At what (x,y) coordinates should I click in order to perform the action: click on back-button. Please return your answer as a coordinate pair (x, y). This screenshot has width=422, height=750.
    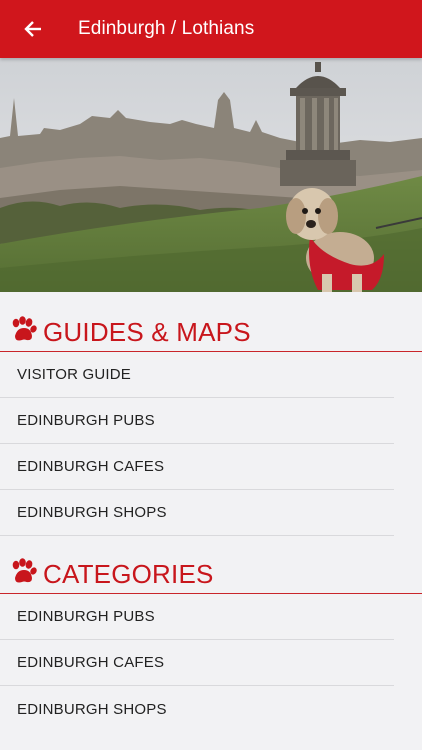
    Looking at the image, I should click on (33, 29).